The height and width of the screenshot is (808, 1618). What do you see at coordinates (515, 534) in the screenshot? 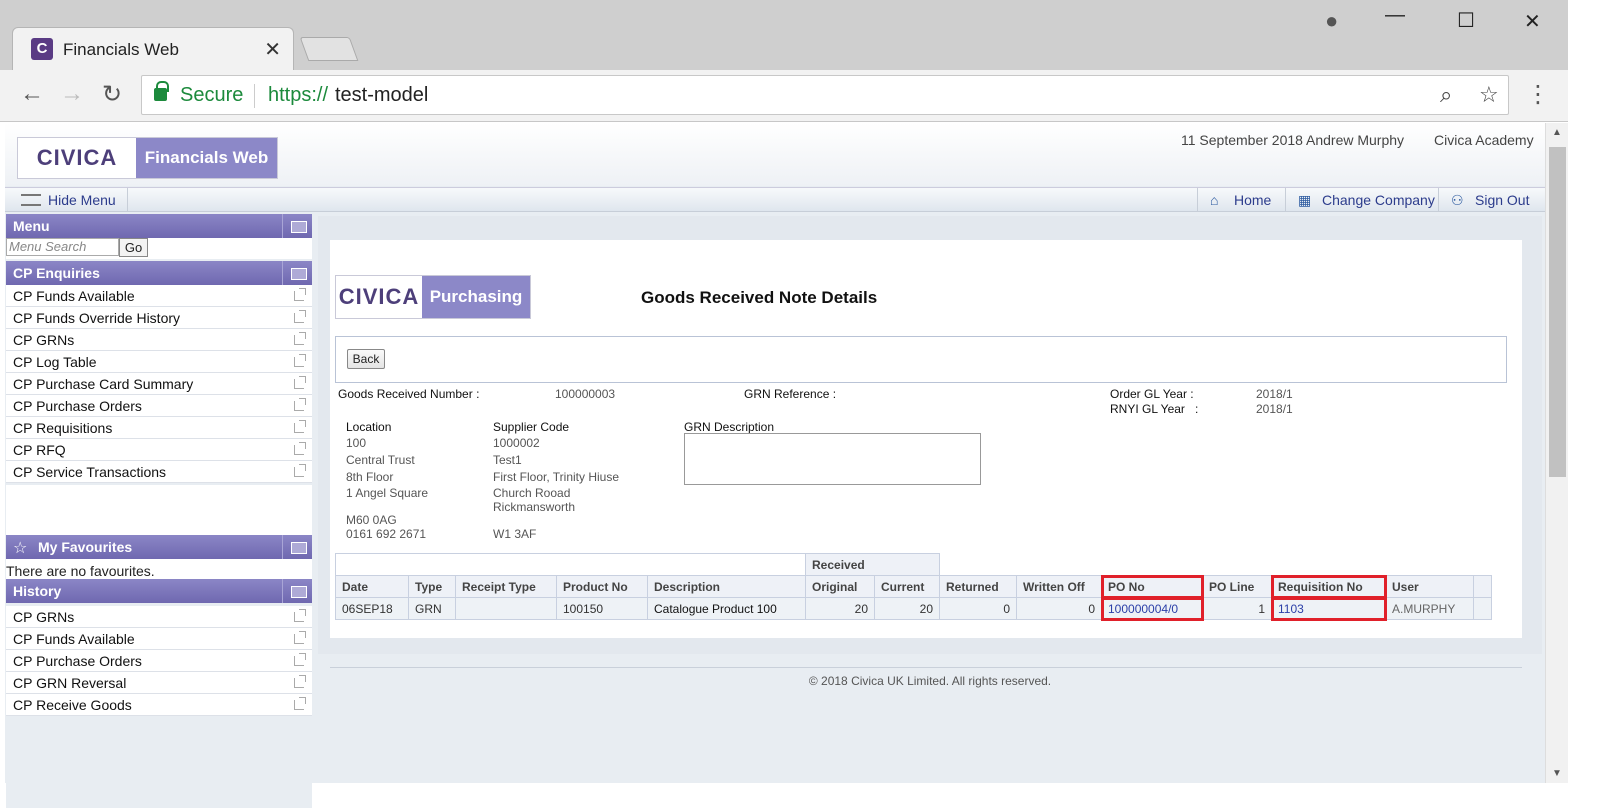
I see `supplier-line: W1 3AF` at bounding box center [515, 534].